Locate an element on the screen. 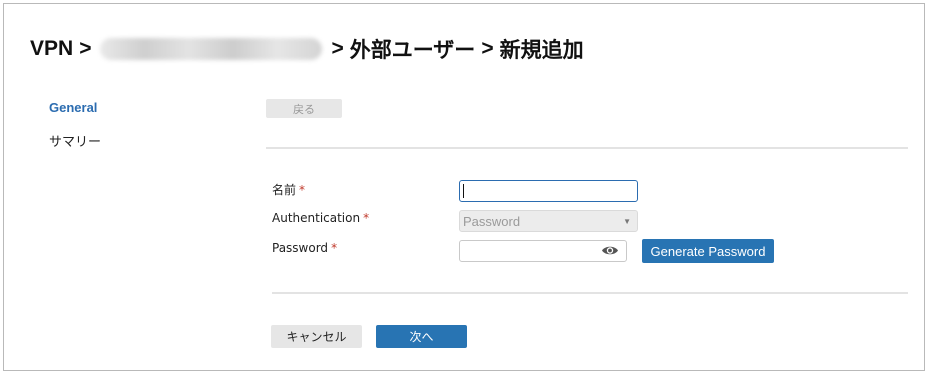 The height and width of the screenshot is (376, 930). next-button: 次へ is located at coordinates (421, 336).